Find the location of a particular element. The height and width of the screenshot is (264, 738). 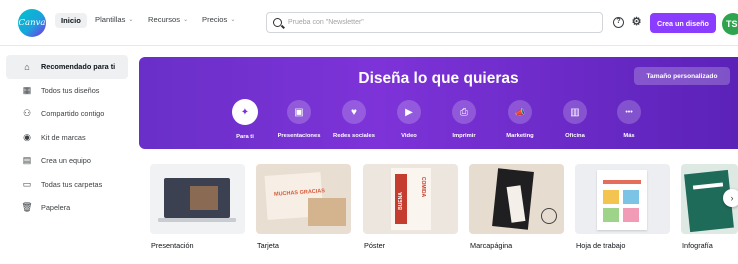

template-card-bookmark: Marcapágina is located at coordinates (516, 207).